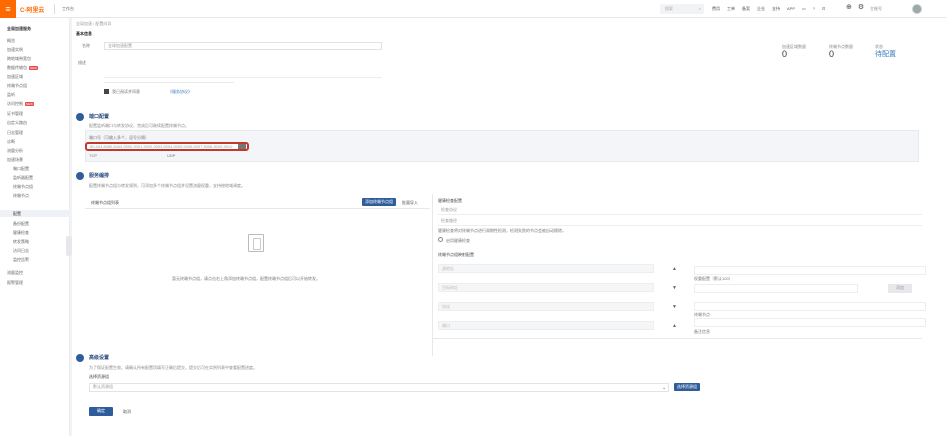 Image resolution: width=946 pixels, height=436 pixels. Describe the element at coordinates (700, 9) in the screenshot. I see `search-icon: ⌕` at that location.